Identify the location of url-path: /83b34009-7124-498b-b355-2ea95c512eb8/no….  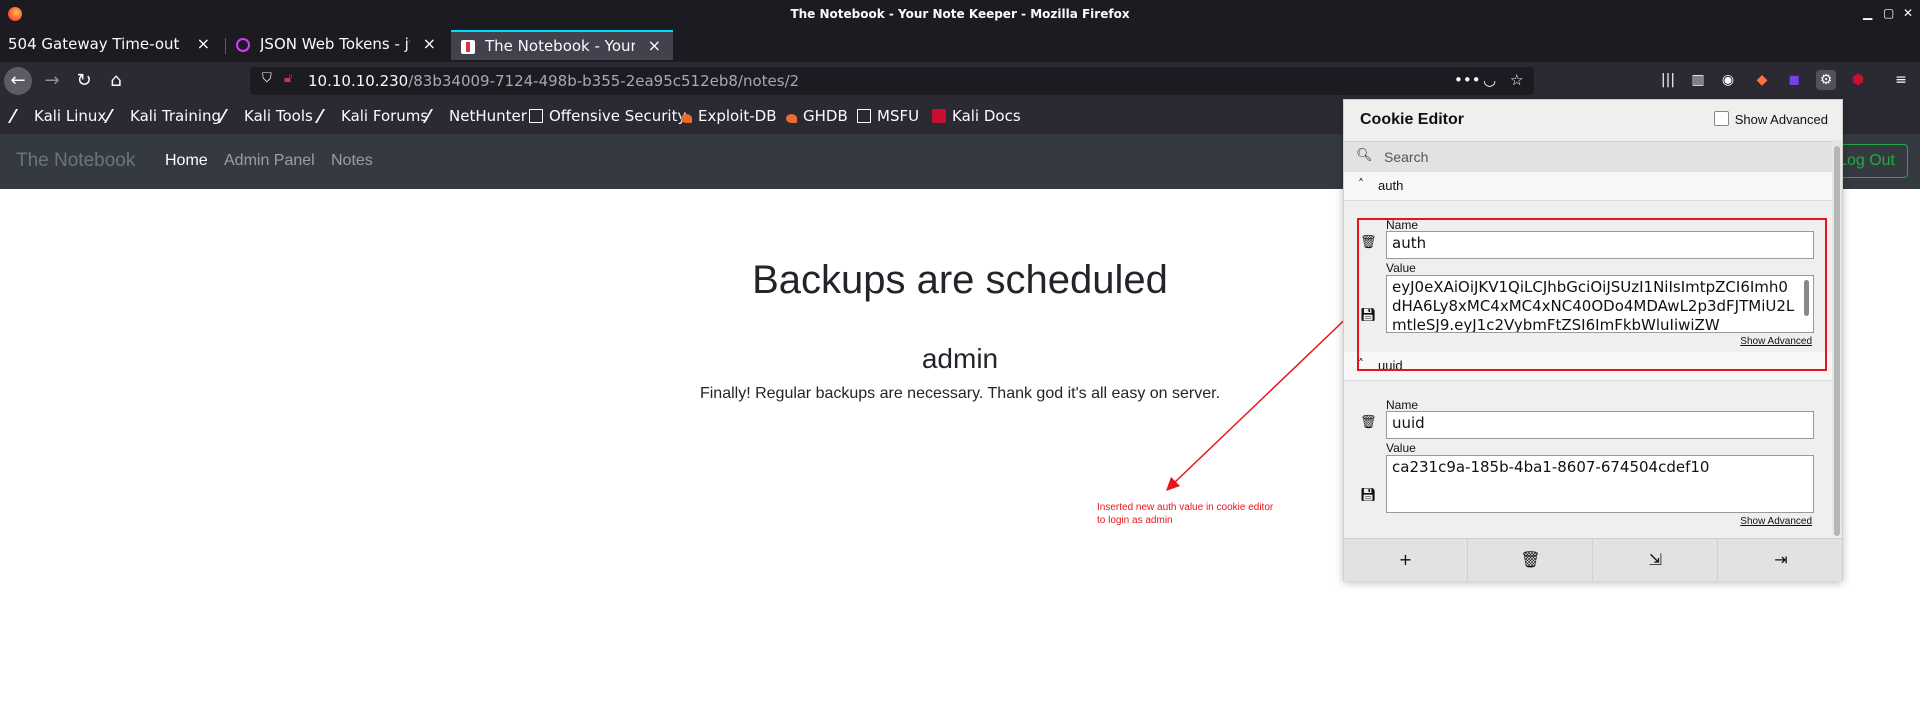
(604, 81).